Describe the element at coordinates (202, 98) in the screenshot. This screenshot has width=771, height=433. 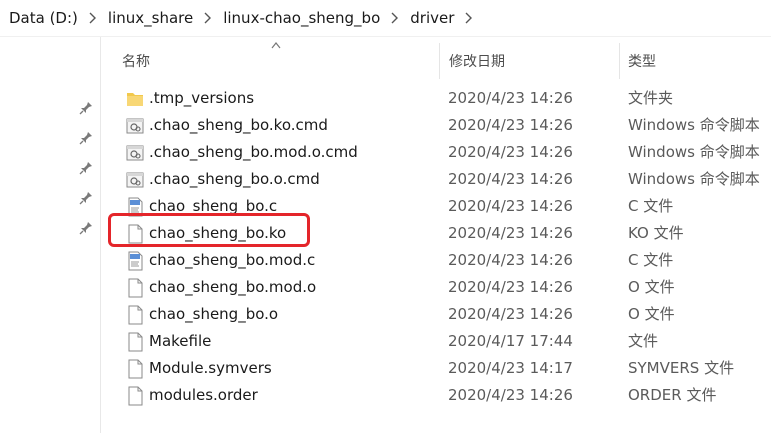
I see `file-name: .tmp_versions` at that location.